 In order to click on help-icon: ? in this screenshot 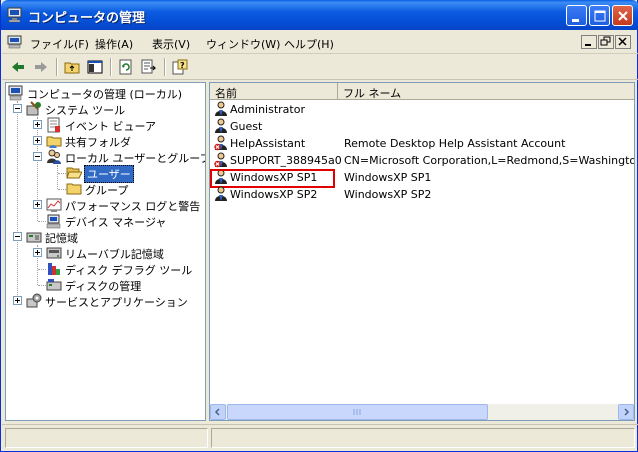, I will do `click(180, 67)`.